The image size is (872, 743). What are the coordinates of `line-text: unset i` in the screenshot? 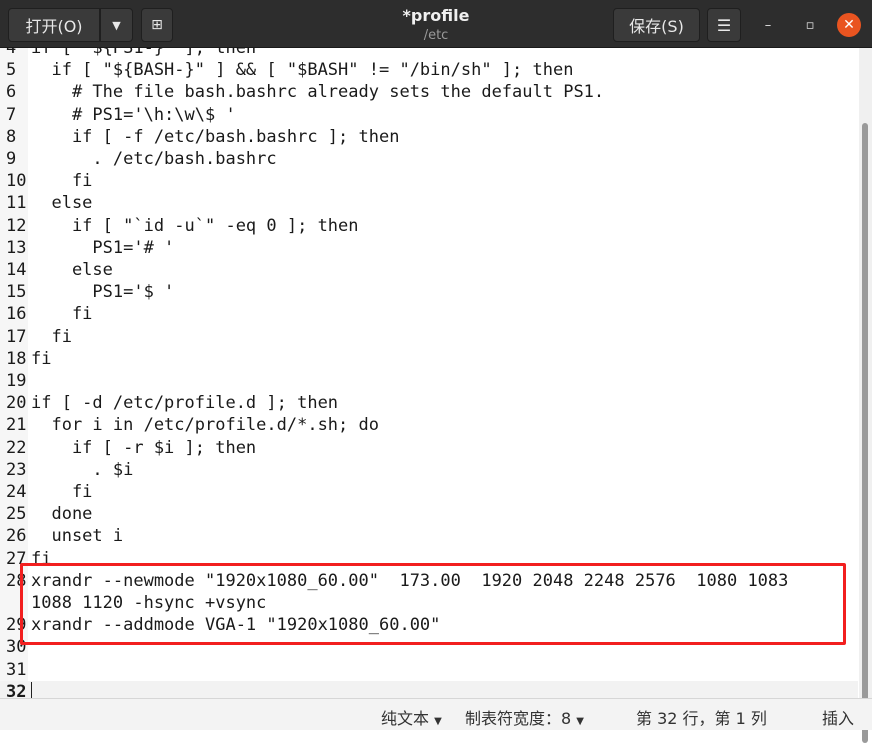 It's located at (77, 536).